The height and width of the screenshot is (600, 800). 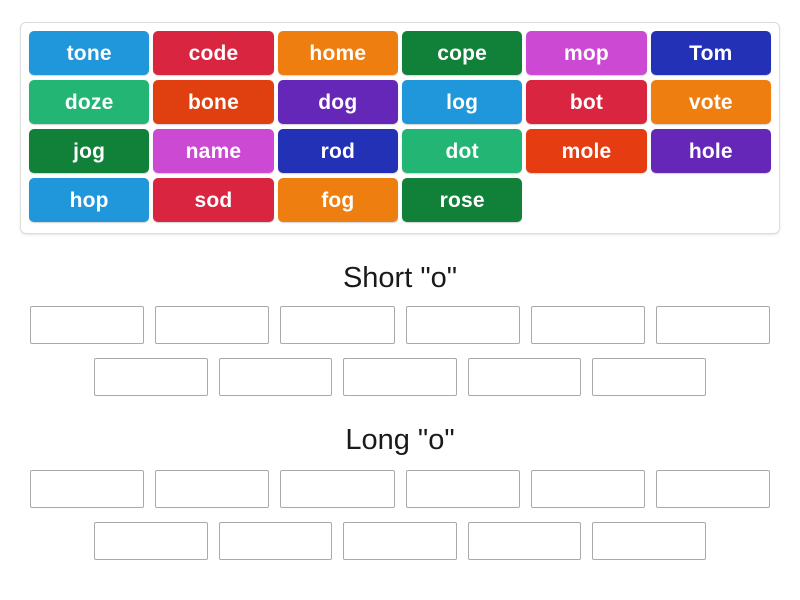 What do you see at coordinates (89, 102) in the screenshot?
I see `word-tile: doze` at bounding box center [89, 102].